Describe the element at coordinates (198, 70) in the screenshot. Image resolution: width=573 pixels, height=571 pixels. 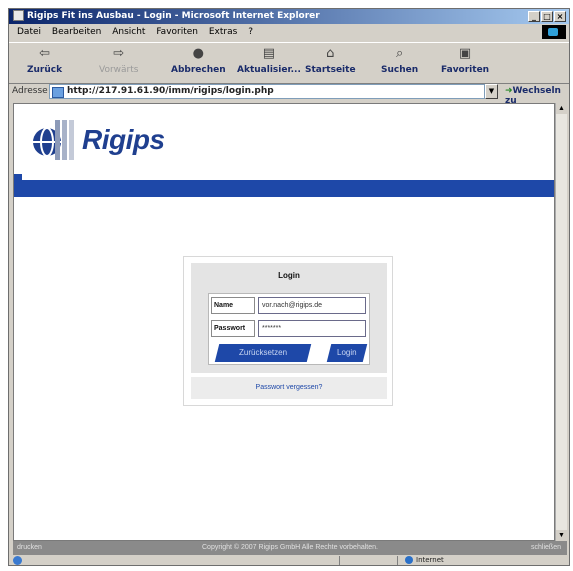
I see `stop-label: Abbrechen` at that location.